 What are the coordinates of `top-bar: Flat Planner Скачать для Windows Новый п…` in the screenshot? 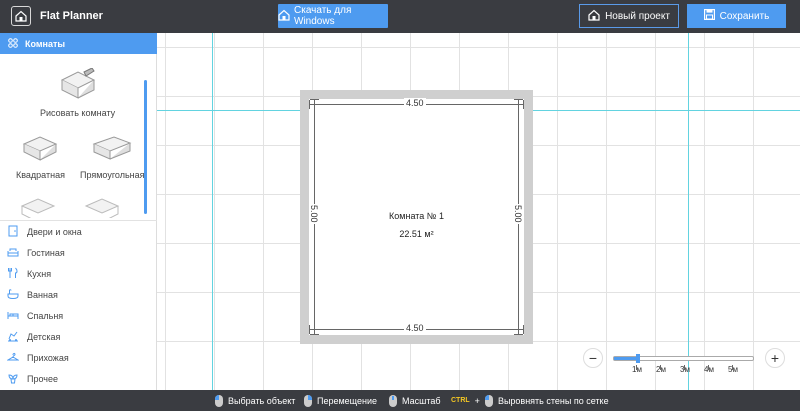 It's located at (400, 16).